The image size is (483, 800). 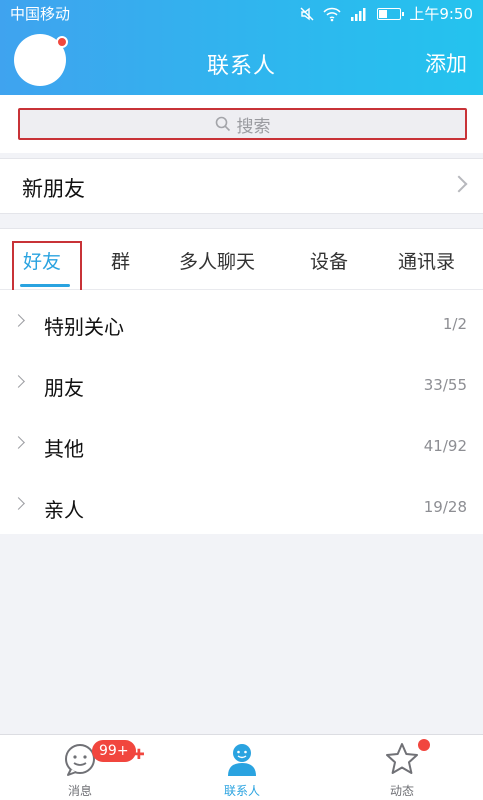 What do you see at coordinates (64, 449) in the screenshot?
I see `group-name: 其他` at bounding box center [64, 449].